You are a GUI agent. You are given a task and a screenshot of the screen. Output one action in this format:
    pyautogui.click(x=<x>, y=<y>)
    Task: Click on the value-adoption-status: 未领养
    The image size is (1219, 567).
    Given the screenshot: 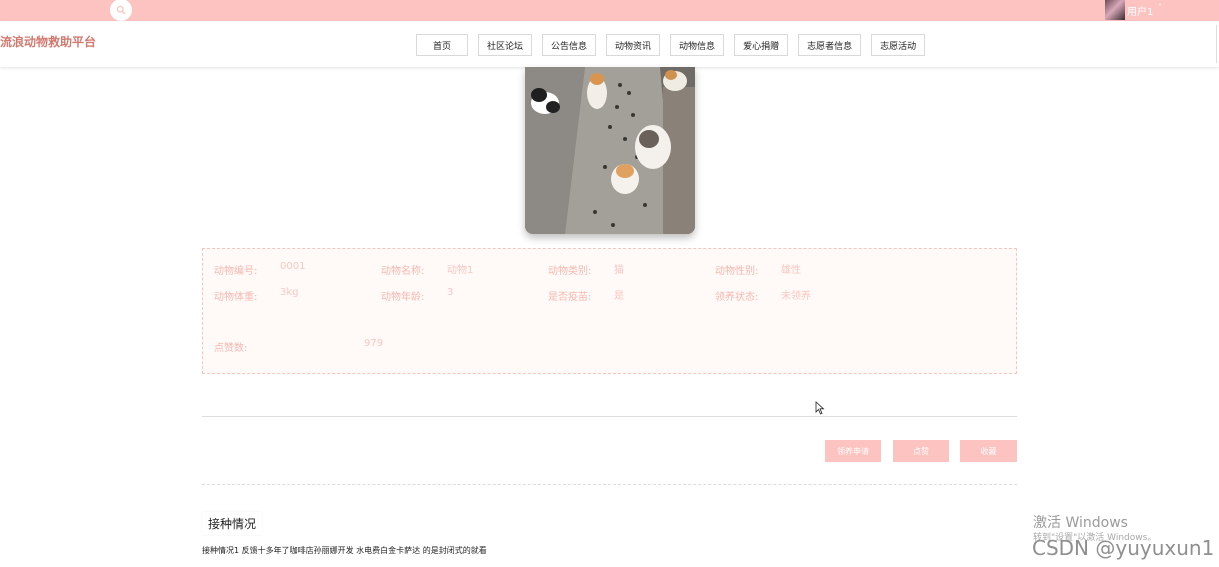 What is the action you would take?
    pyautogui.click(x=796, y=296)
    